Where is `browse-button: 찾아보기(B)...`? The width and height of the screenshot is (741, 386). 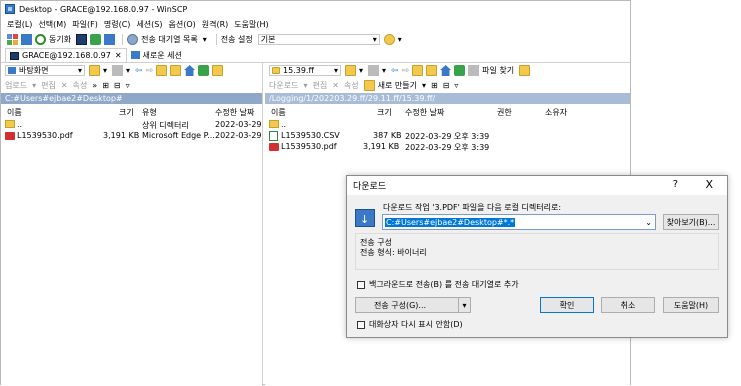
browse-button: 찾아보기(B)... is located at coordinates (691, 222).